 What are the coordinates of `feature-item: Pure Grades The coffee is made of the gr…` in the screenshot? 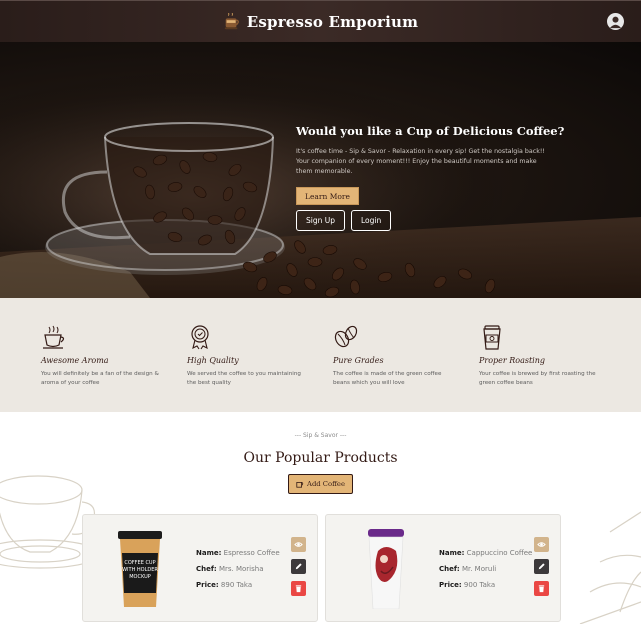 It's located at (406, 368).